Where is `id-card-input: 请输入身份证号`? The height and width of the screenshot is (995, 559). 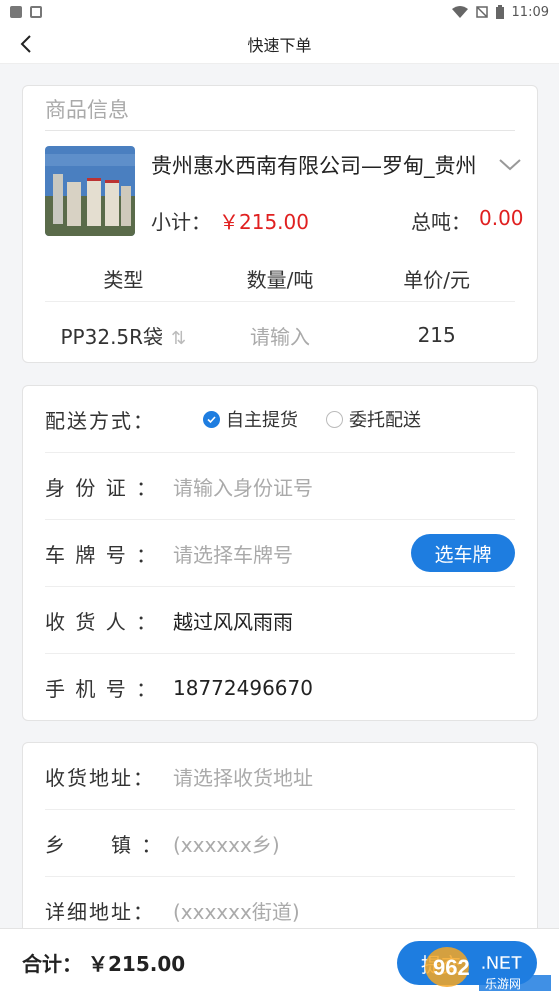
id-card-input: 请输入身份证号 is located at coordinates (344, 486).